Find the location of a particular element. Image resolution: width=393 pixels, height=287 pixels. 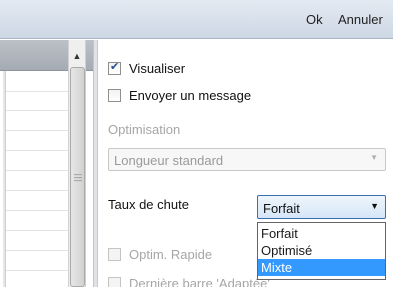

scroll-thumb: — — — is located at coordinates (77, 177).